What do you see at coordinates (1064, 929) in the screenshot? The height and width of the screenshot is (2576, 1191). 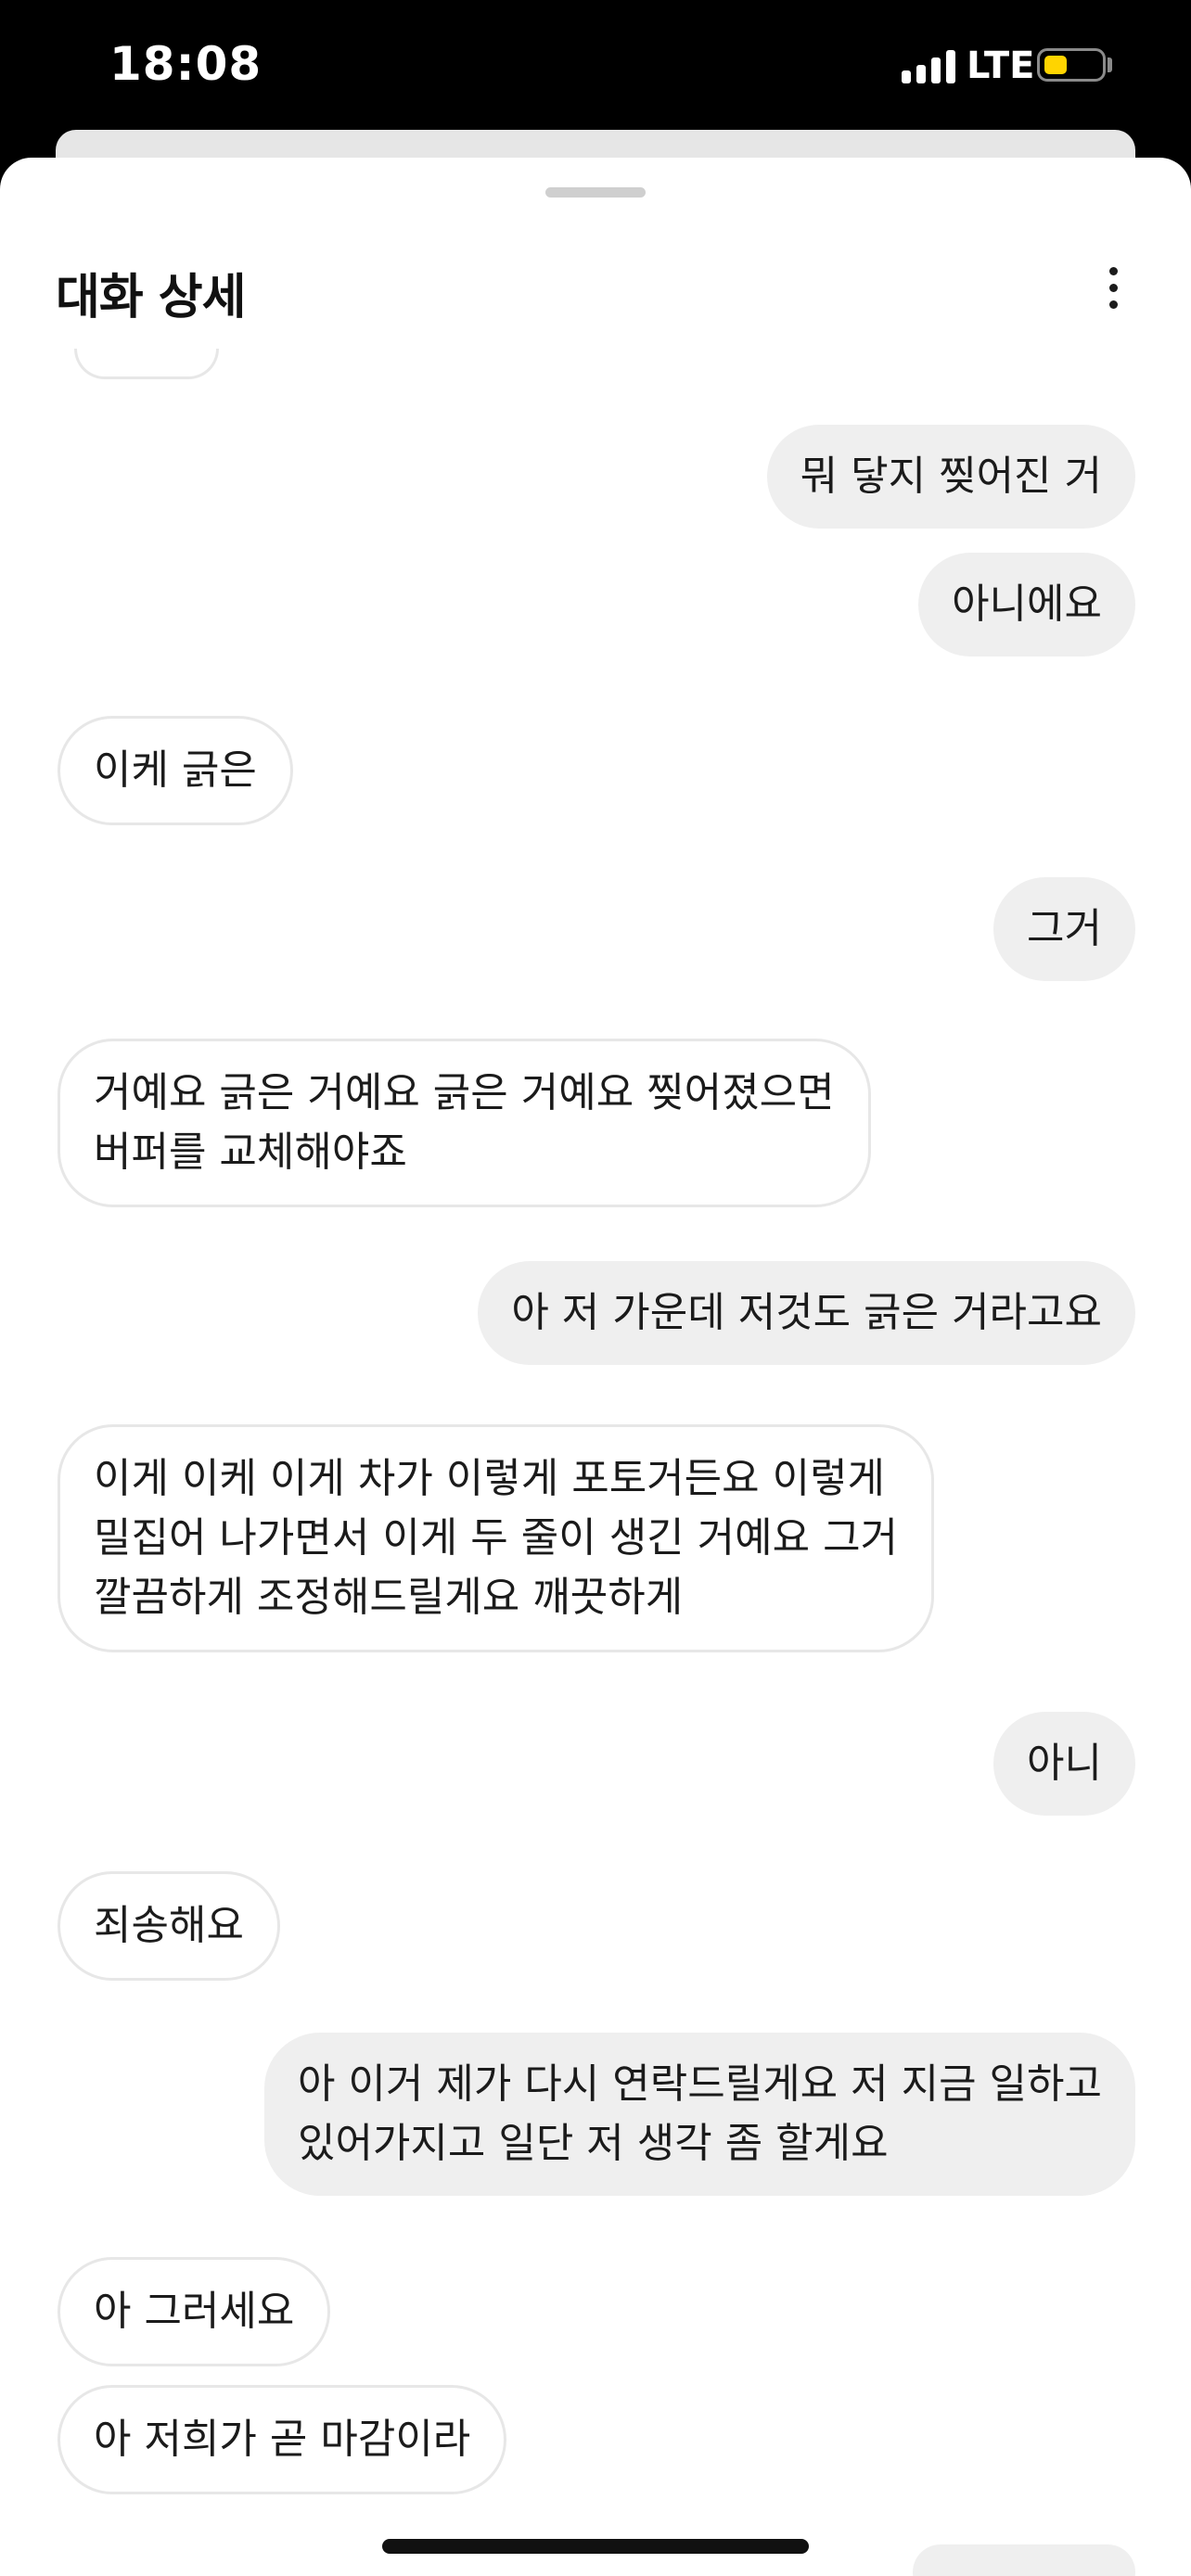 I see `message-sent: 그거` at bounding box center [1064, 929].